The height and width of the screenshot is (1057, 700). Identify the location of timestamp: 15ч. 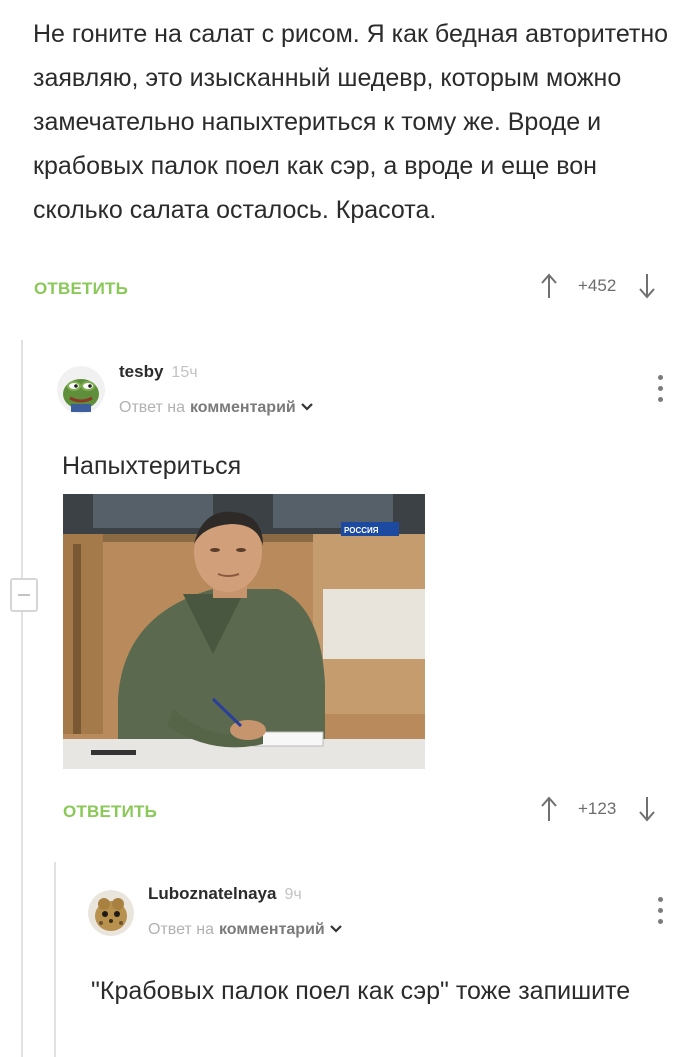
(184, 372).